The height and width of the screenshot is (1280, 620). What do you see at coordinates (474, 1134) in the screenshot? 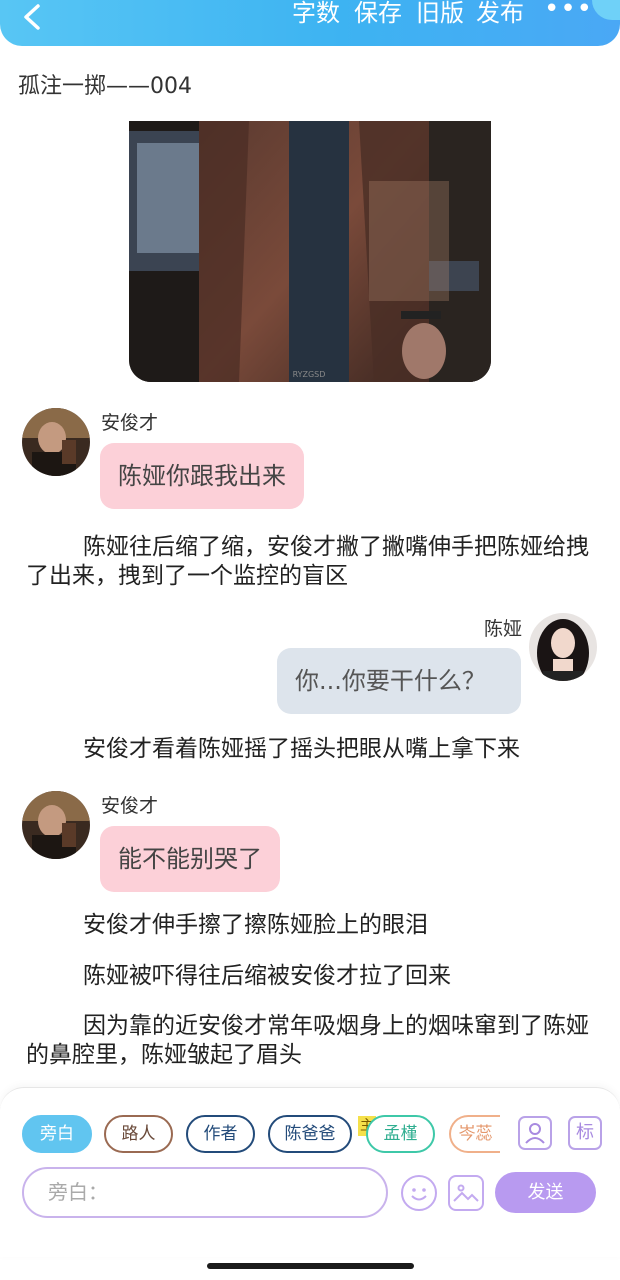
I see `role-chip-cenrui: 岑蕊` at bounding box center [474, 1134].